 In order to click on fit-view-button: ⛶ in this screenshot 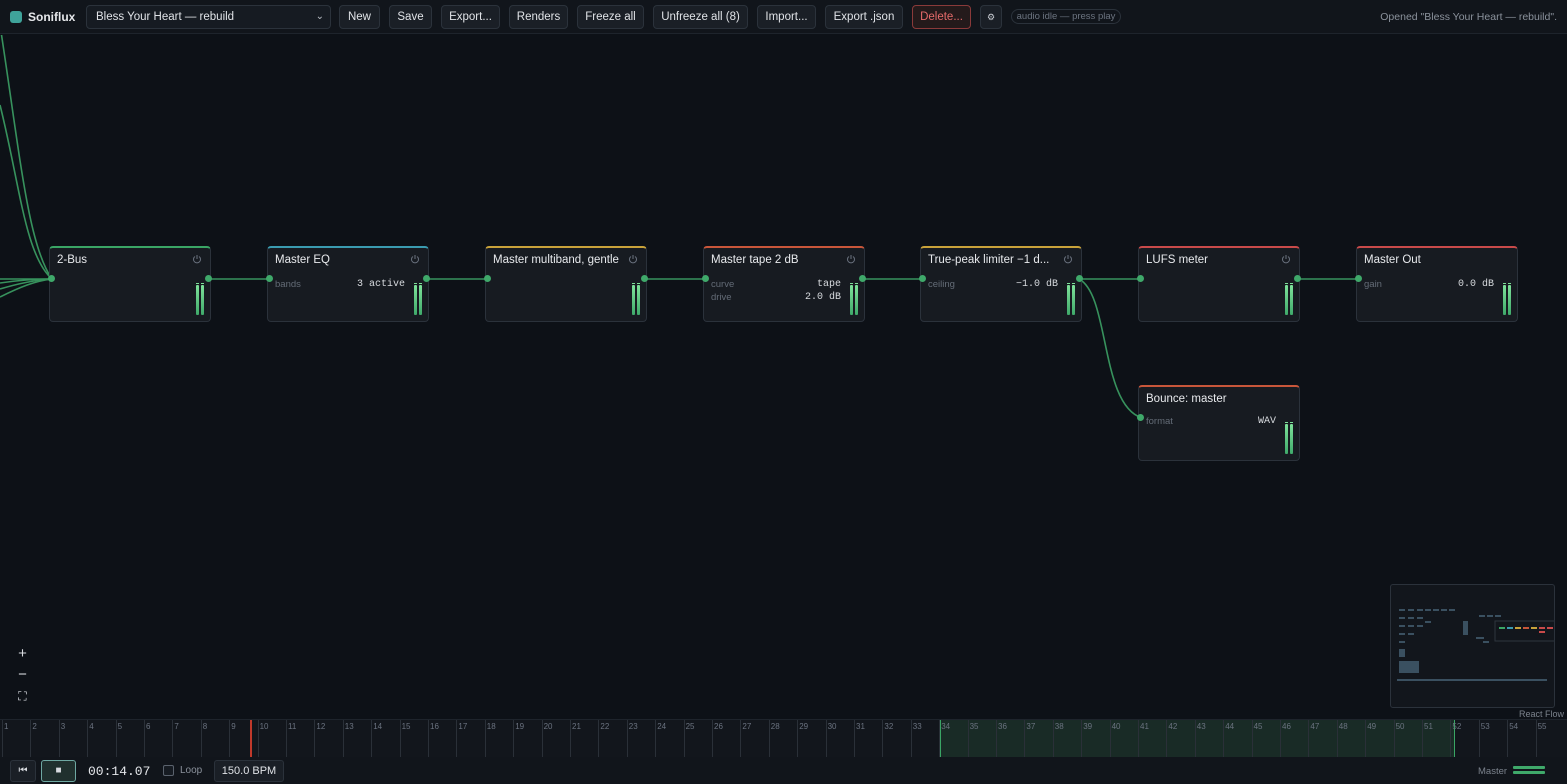, I will do `click(22, 696)`.